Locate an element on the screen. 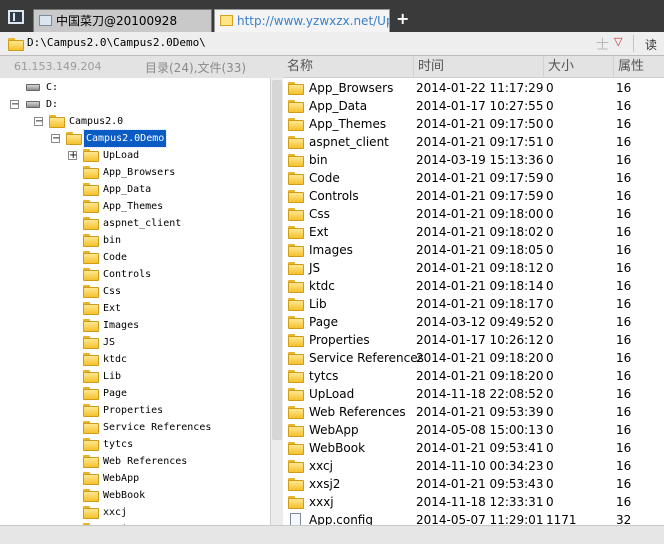 Image resolution: width=664 pixels, height=544 pixels. tree-node: ktdc is located at coordinates (135, 359).